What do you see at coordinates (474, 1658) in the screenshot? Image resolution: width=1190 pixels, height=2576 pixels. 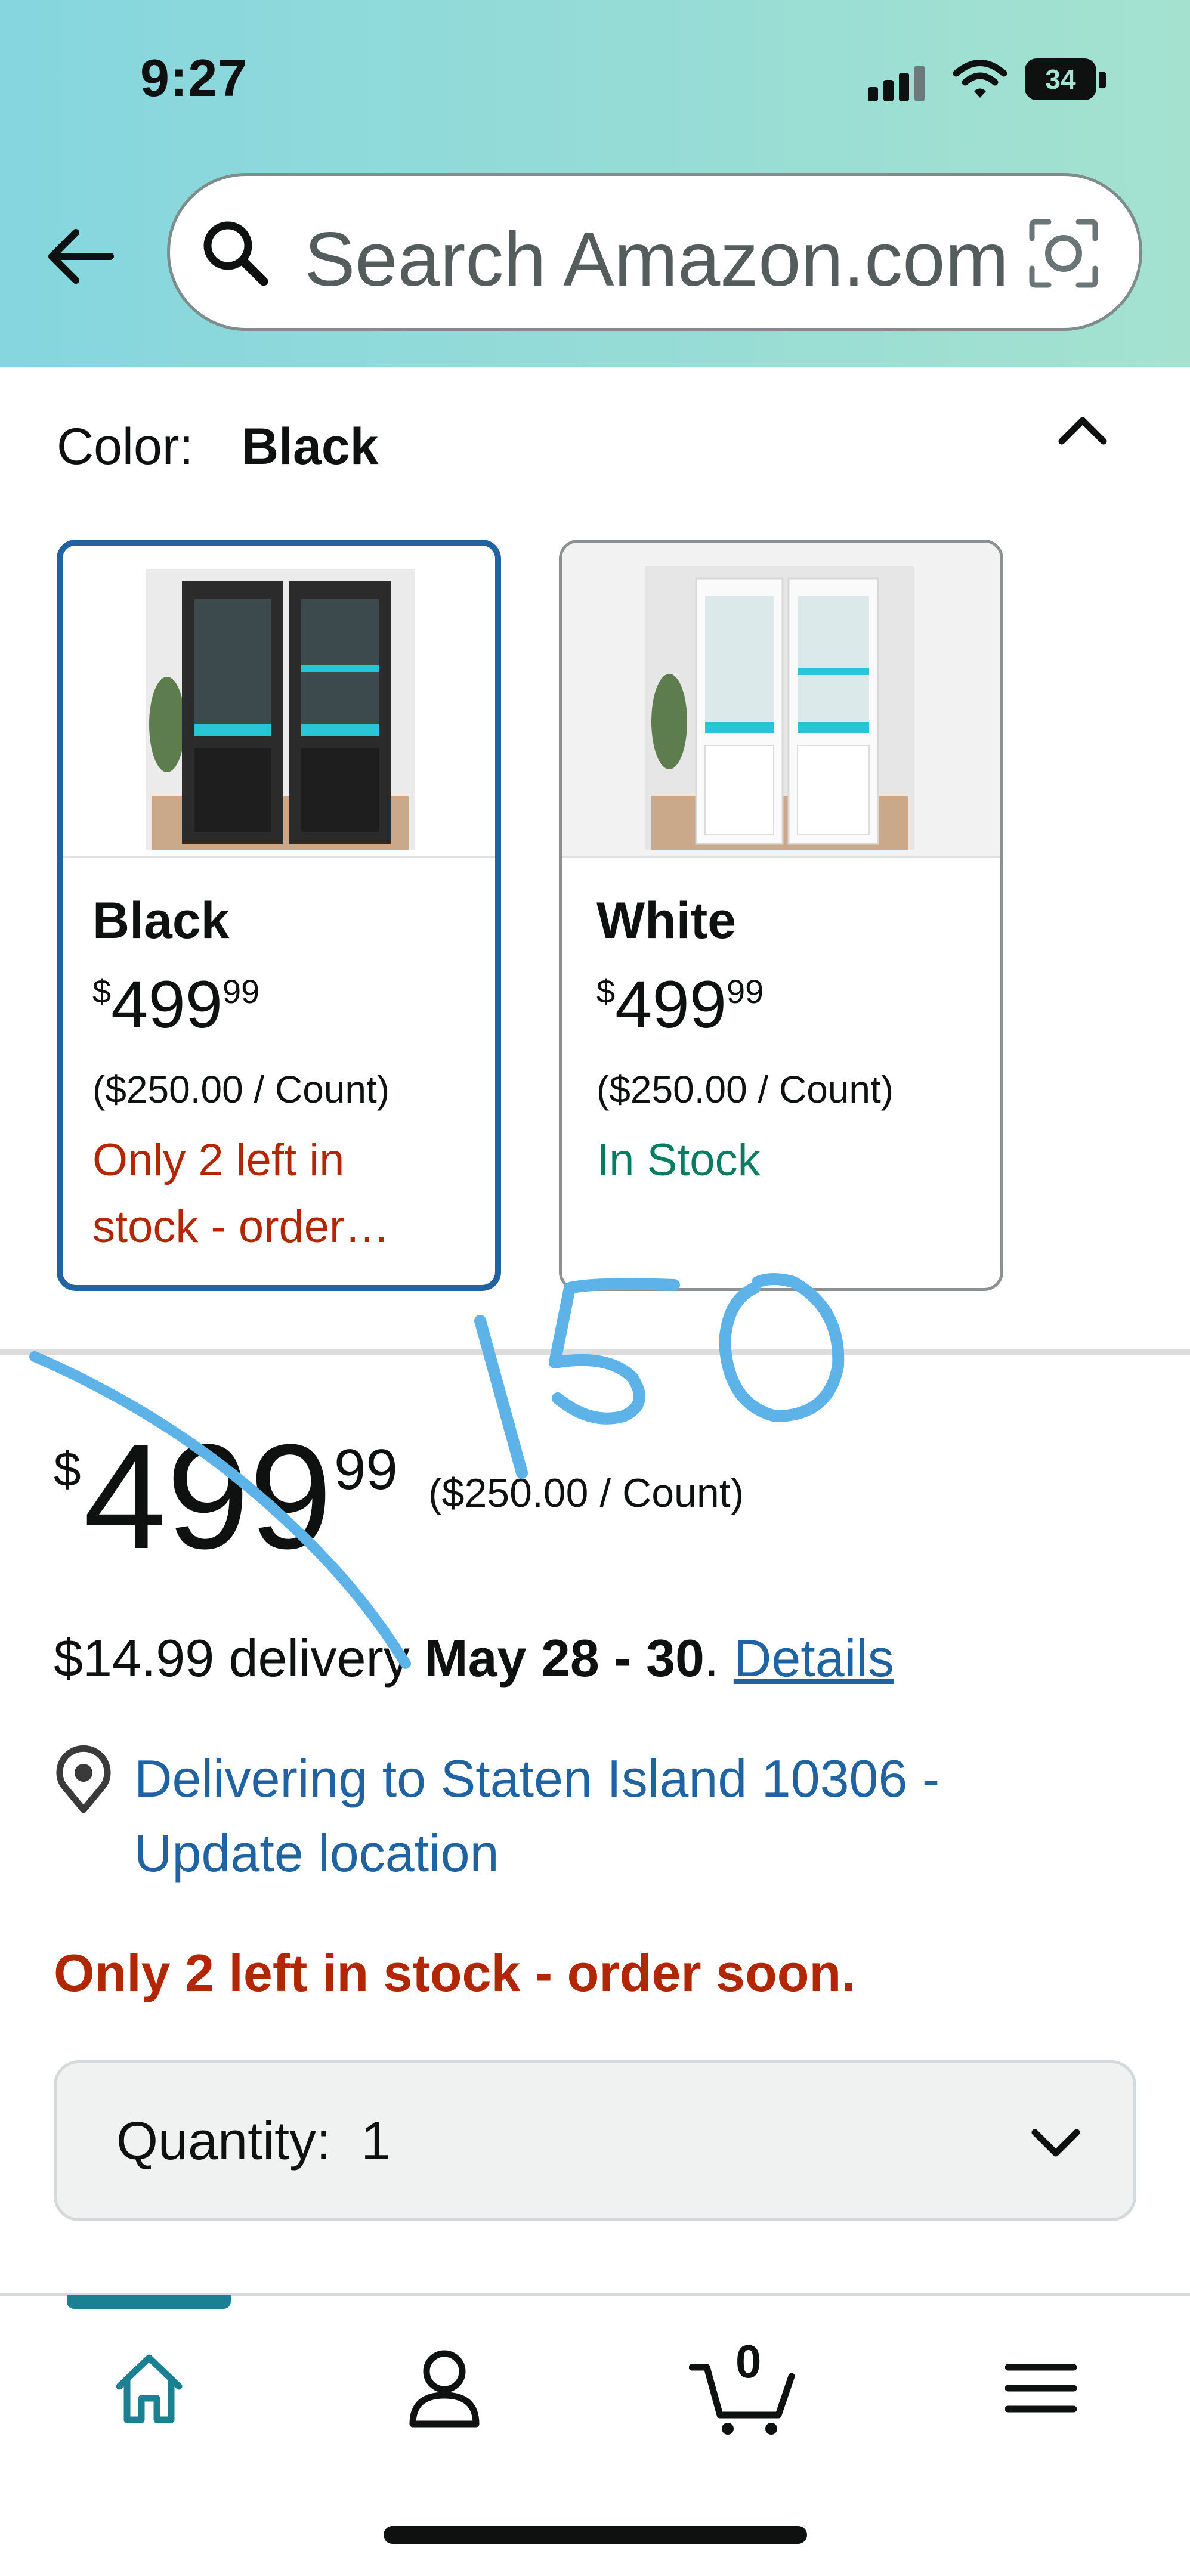 I see `delivery-info: $14.99 delivery May 28 - 30. Details` at bounding box center [474, 1658].